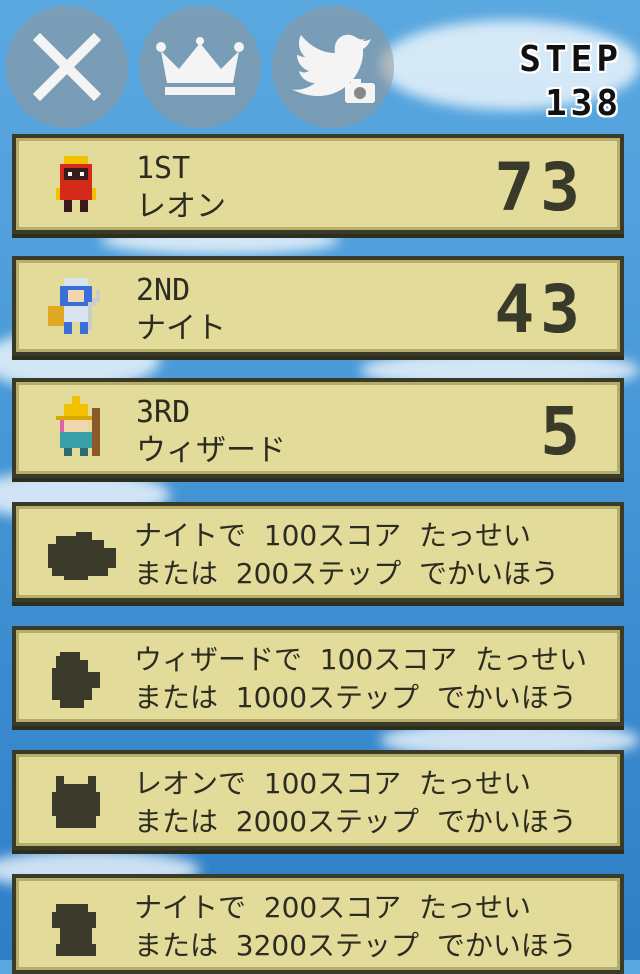 This screenshot has width=640, height=974. What do you see at coordinates (74, 306) in the screenshot?
I see `knight-character-icon` at bounding box center [74, 306].